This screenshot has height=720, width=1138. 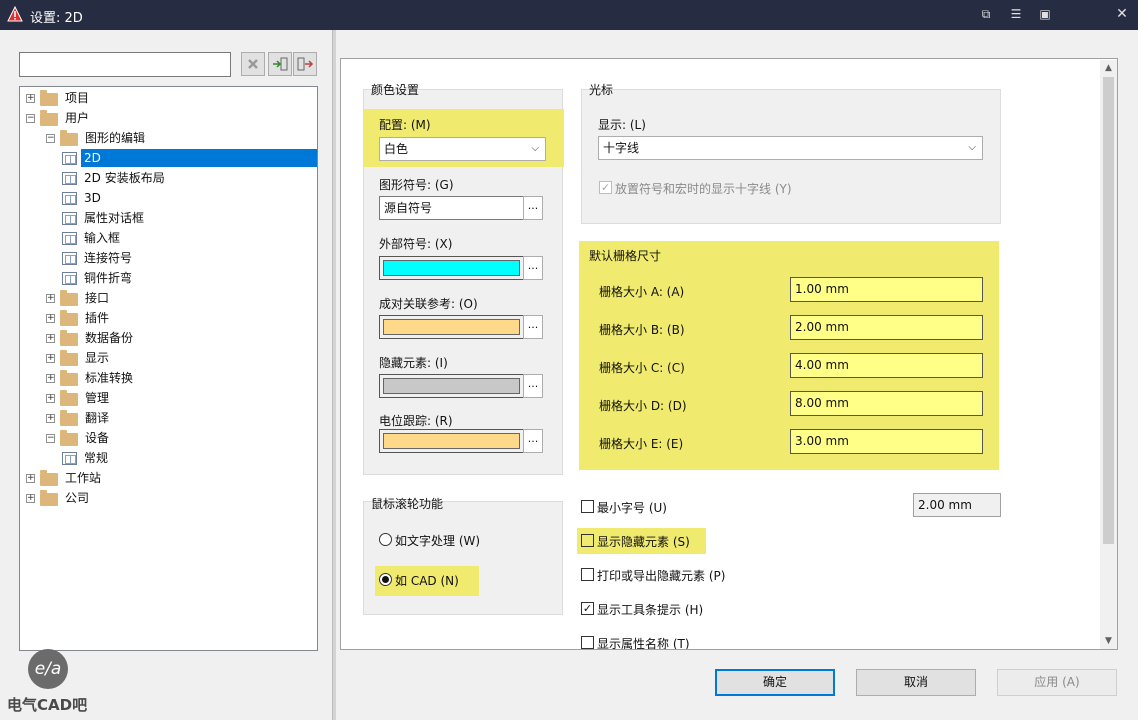 What do you see at coordinates (886, 403) in the screenshot?
I see `grid-size-field: 8.00 mm` at bounding box center [886, 403].